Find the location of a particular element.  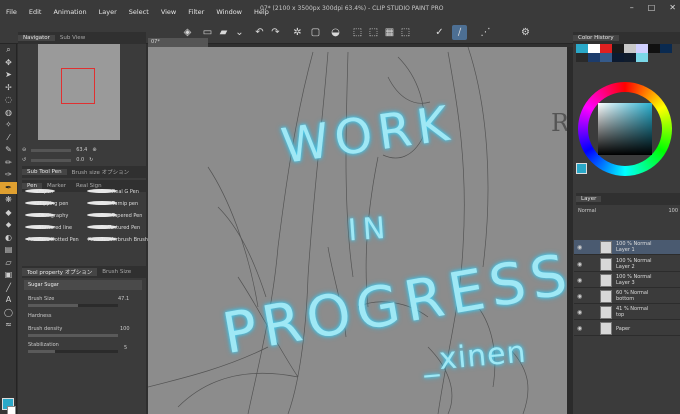

save-icon: ⌄ is located at coordinates (239, 32).